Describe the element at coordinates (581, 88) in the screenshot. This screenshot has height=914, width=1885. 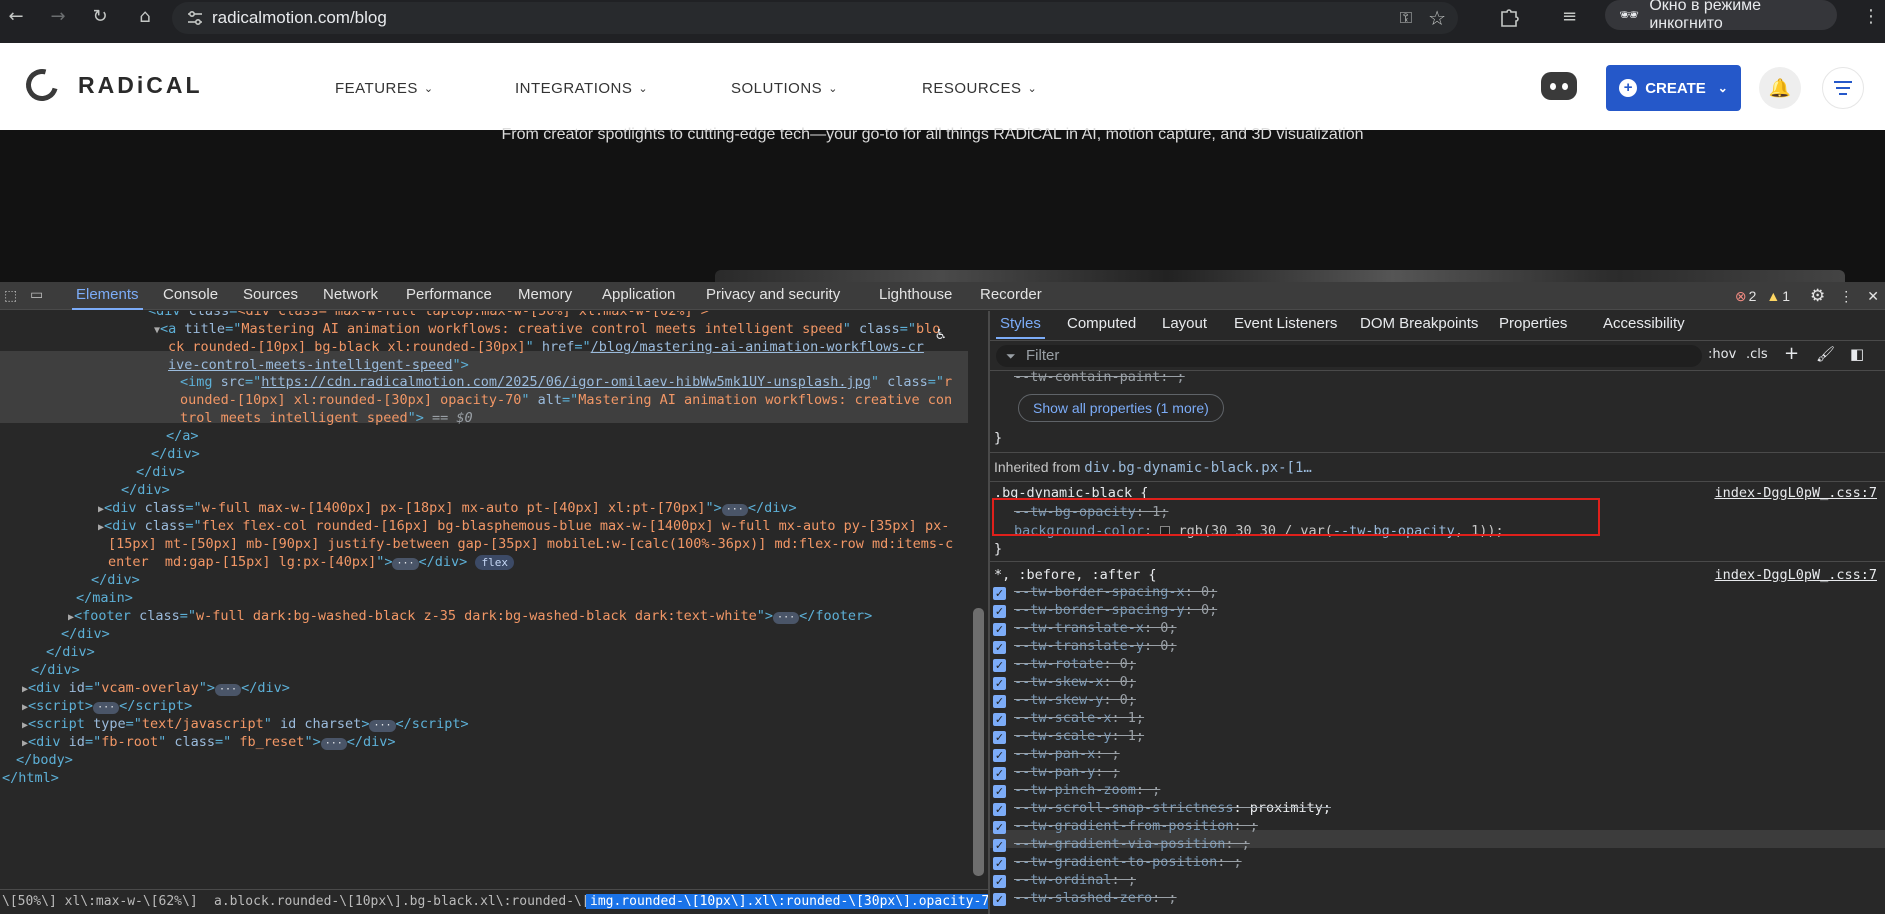
I see `nav-integrations: INTEGRATIONS ⌄` at that location.